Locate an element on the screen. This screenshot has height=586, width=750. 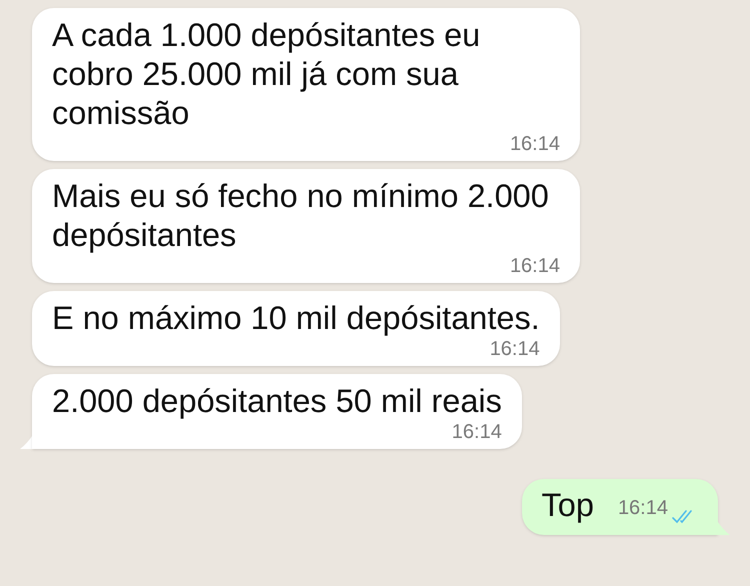
message-text: 2.000 depósitantes 50 mil reais is located at coordinates (277, 401).